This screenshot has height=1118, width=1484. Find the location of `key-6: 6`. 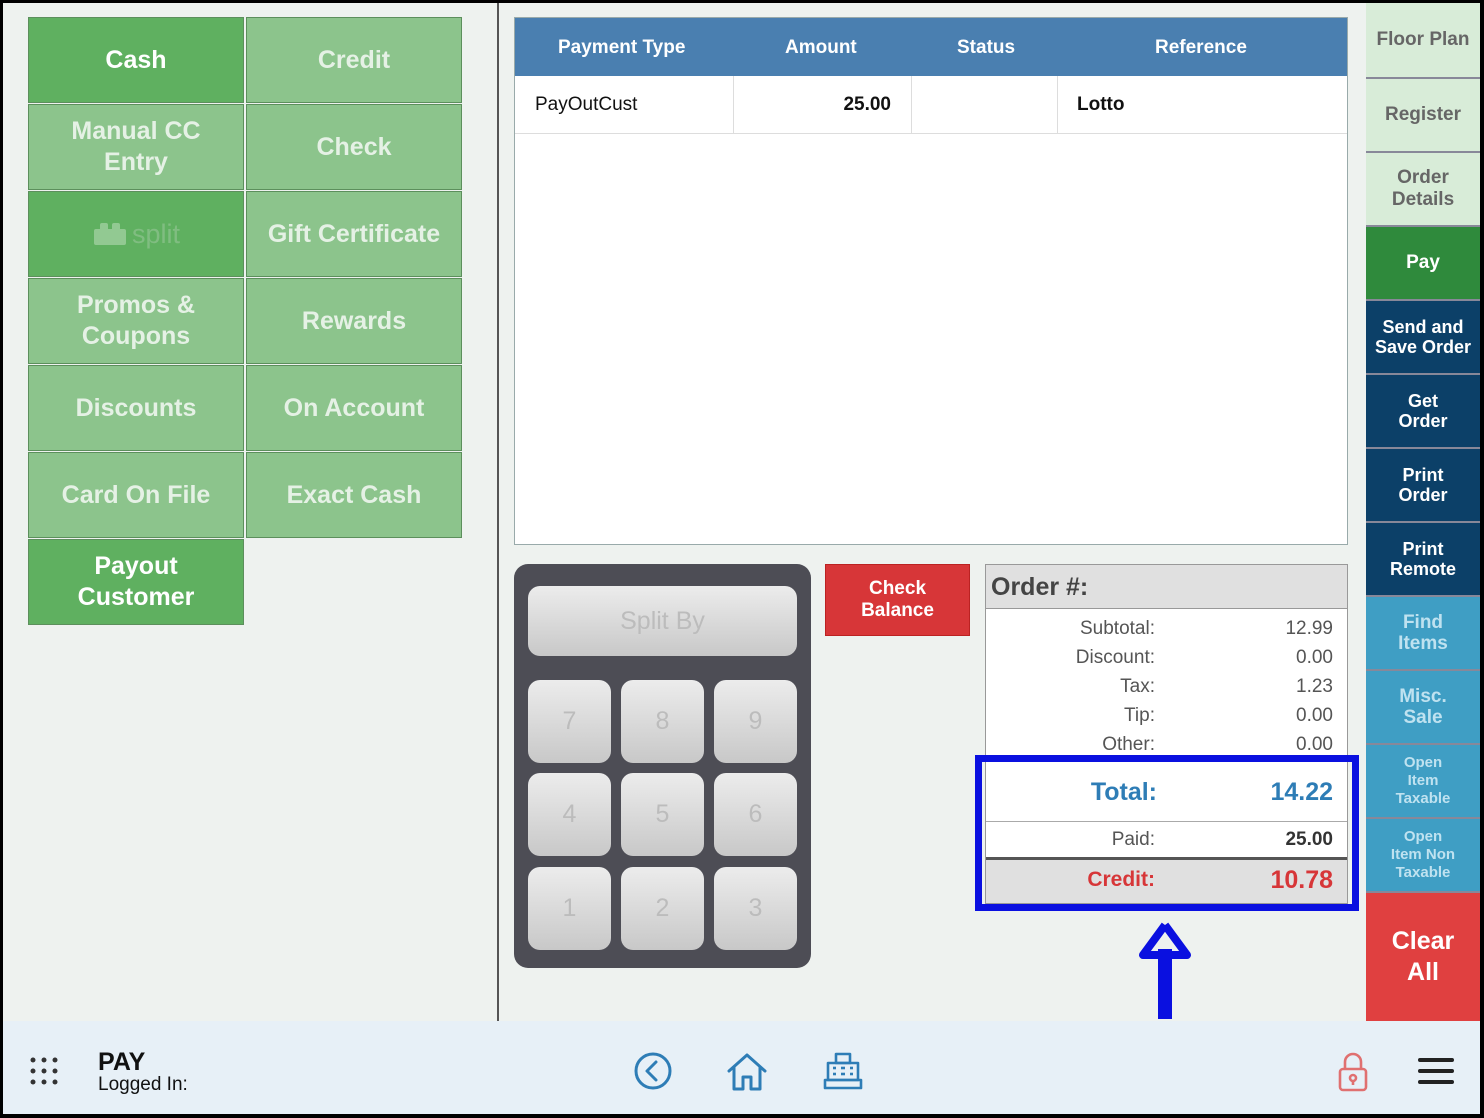

key-6: 6 is located at coordinates (755, 814).